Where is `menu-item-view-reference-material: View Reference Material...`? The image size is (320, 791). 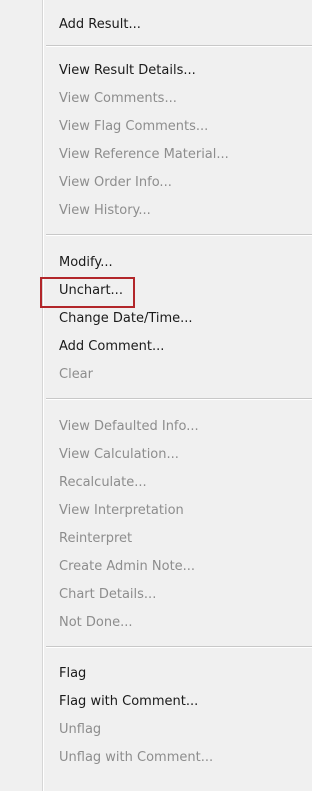 menu-item-view-reference-material: View Reference Material... is located at coordinates (144, 154).